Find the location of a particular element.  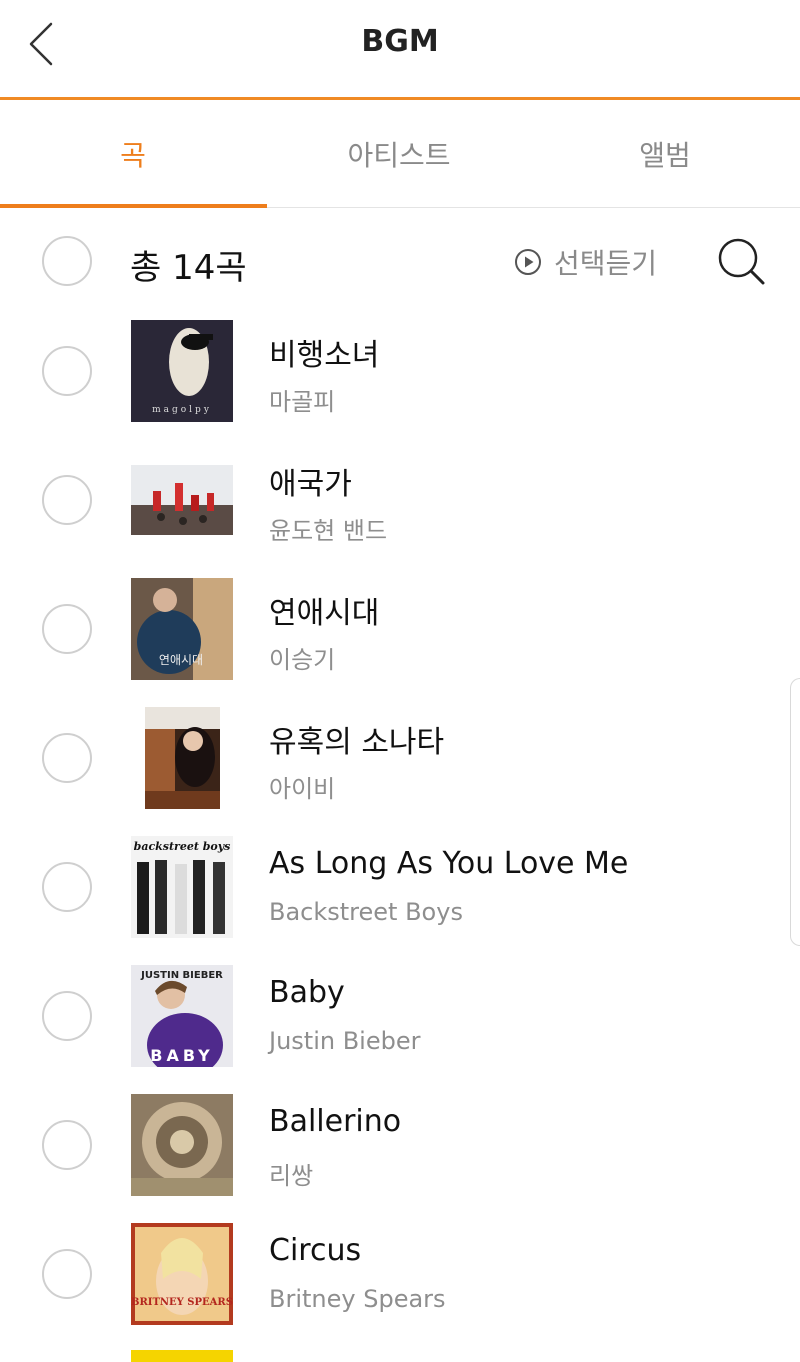

play-selected-button: 선택듣기 is located at coordinates (585, 262).